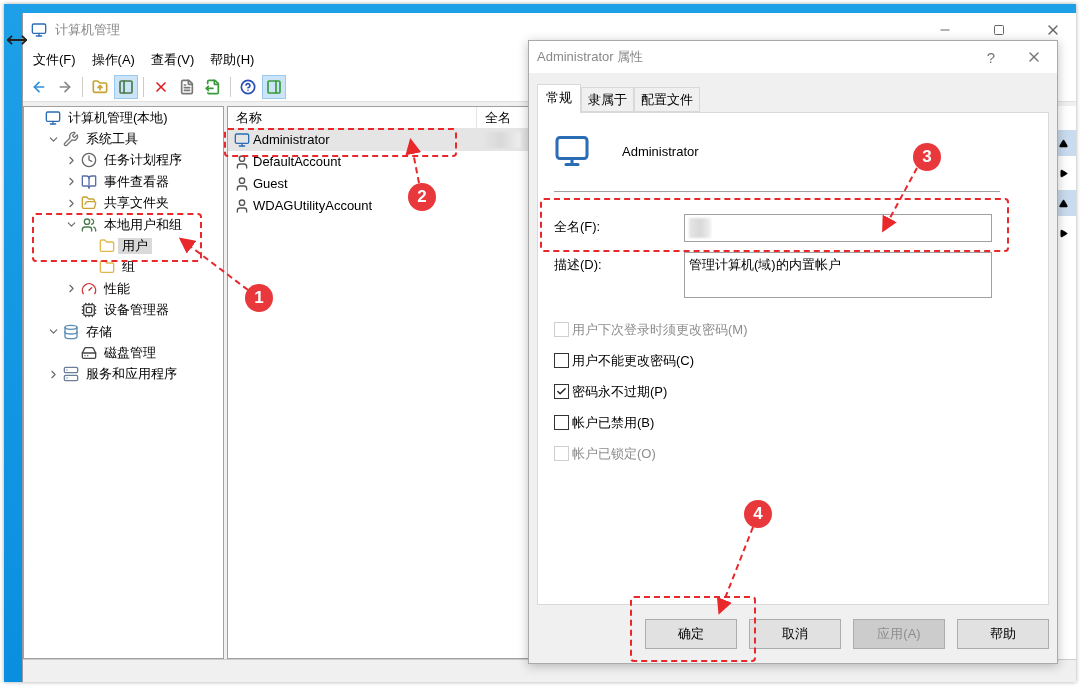  Describe the element at coordinates (614, 453) in the screenshot. I see `checkbox-label: 帐户已锁定(O)` at that location.